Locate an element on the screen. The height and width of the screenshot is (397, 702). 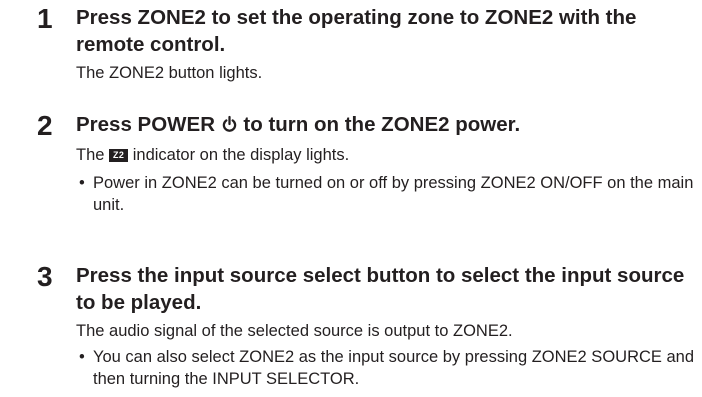
step-title-part: Press POWER is located at coordinates (148, 124).